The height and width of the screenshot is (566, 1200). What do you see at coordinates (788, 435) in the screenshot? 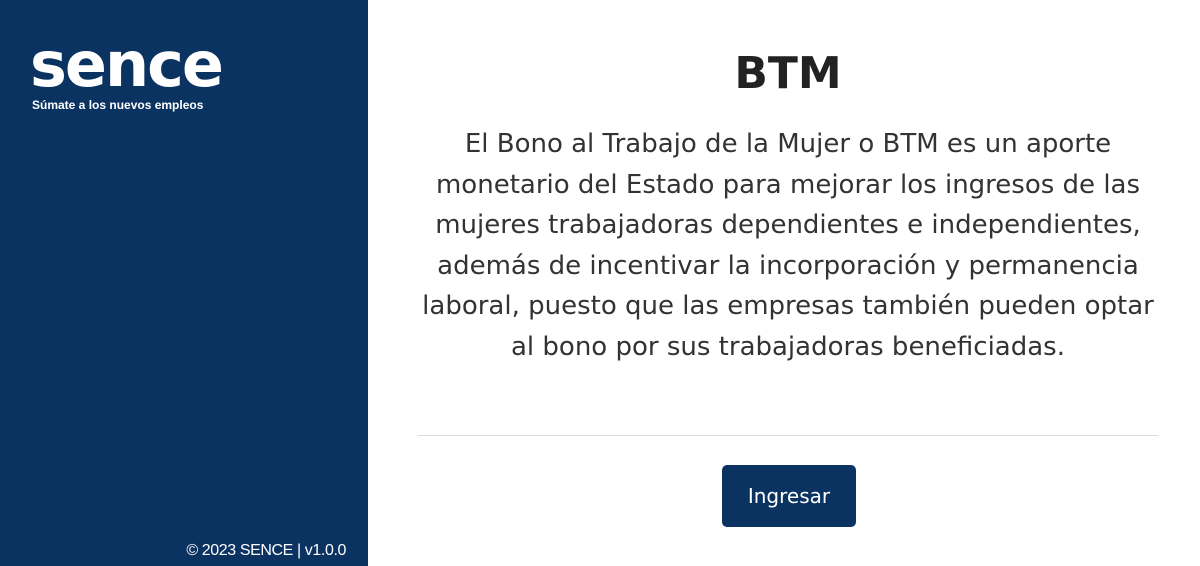
I see `divider` at bounding box center [788, 435].